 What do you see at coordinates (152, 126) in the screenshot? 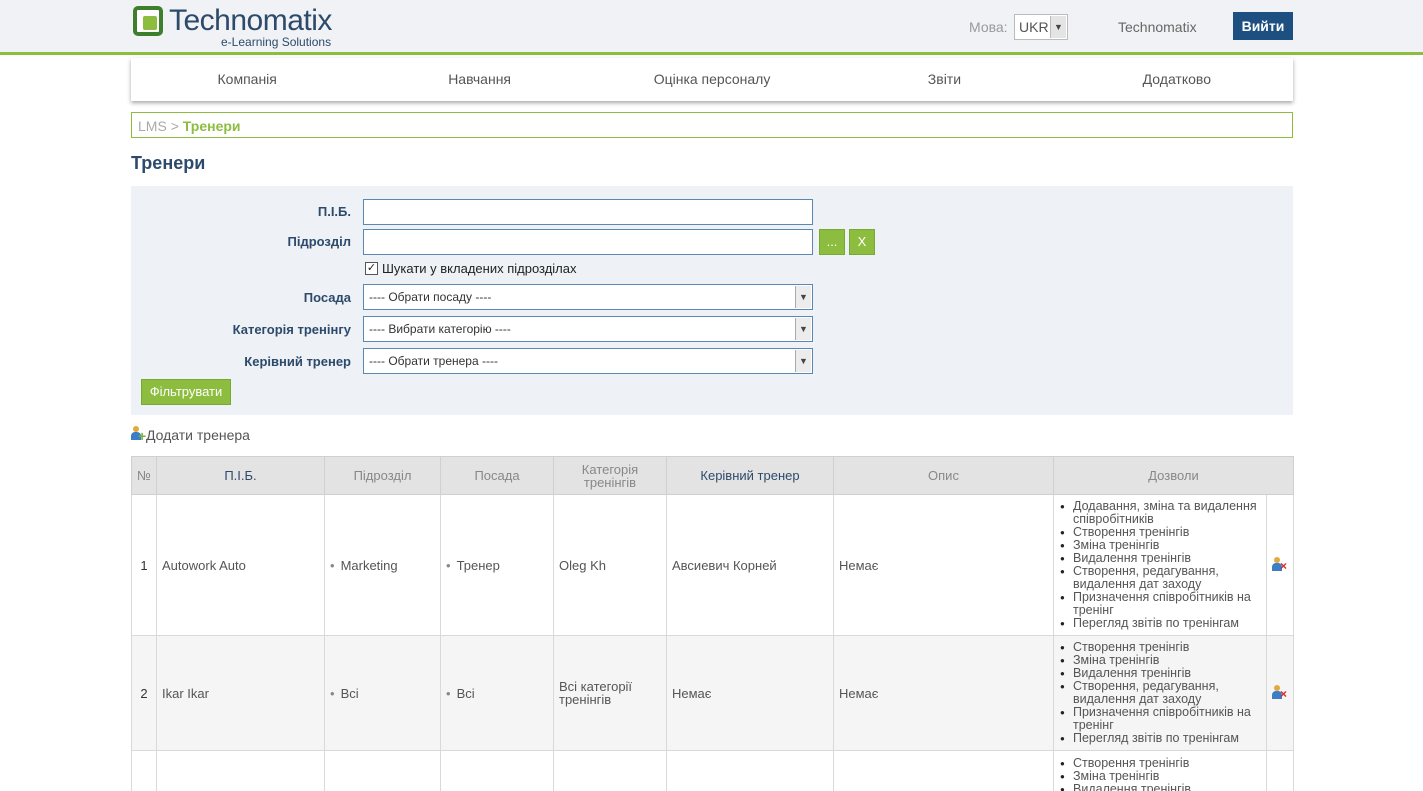
I see `breadcrumb-root-link: LMS` at bounding box center [152, 126].